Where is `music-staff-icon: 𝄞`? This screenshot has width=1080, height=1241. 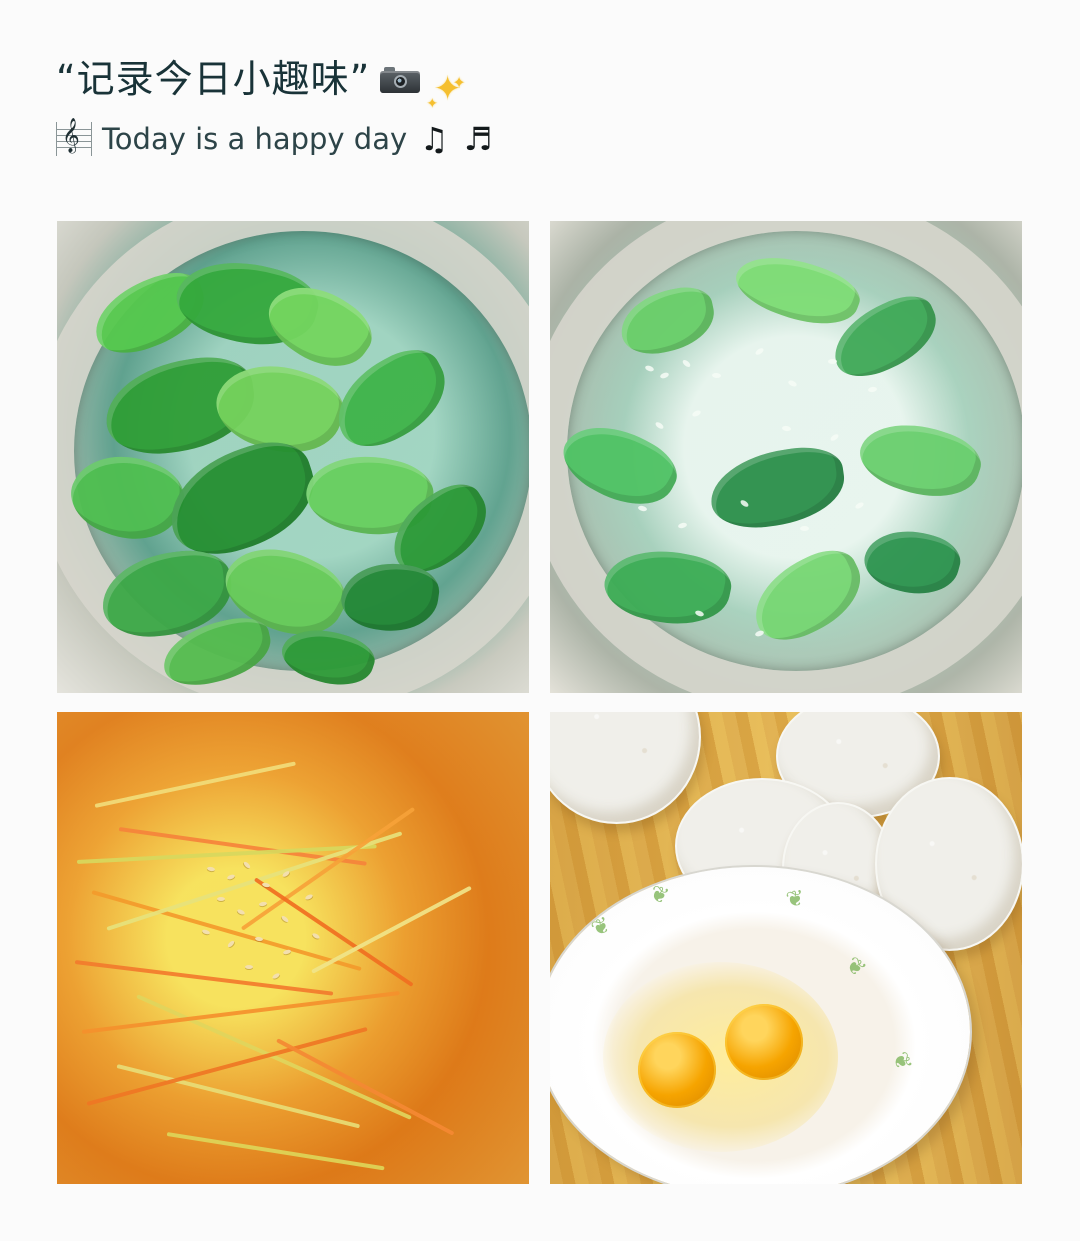
music-staff-icon: 𝄞 is located at coordinates (74, 137).